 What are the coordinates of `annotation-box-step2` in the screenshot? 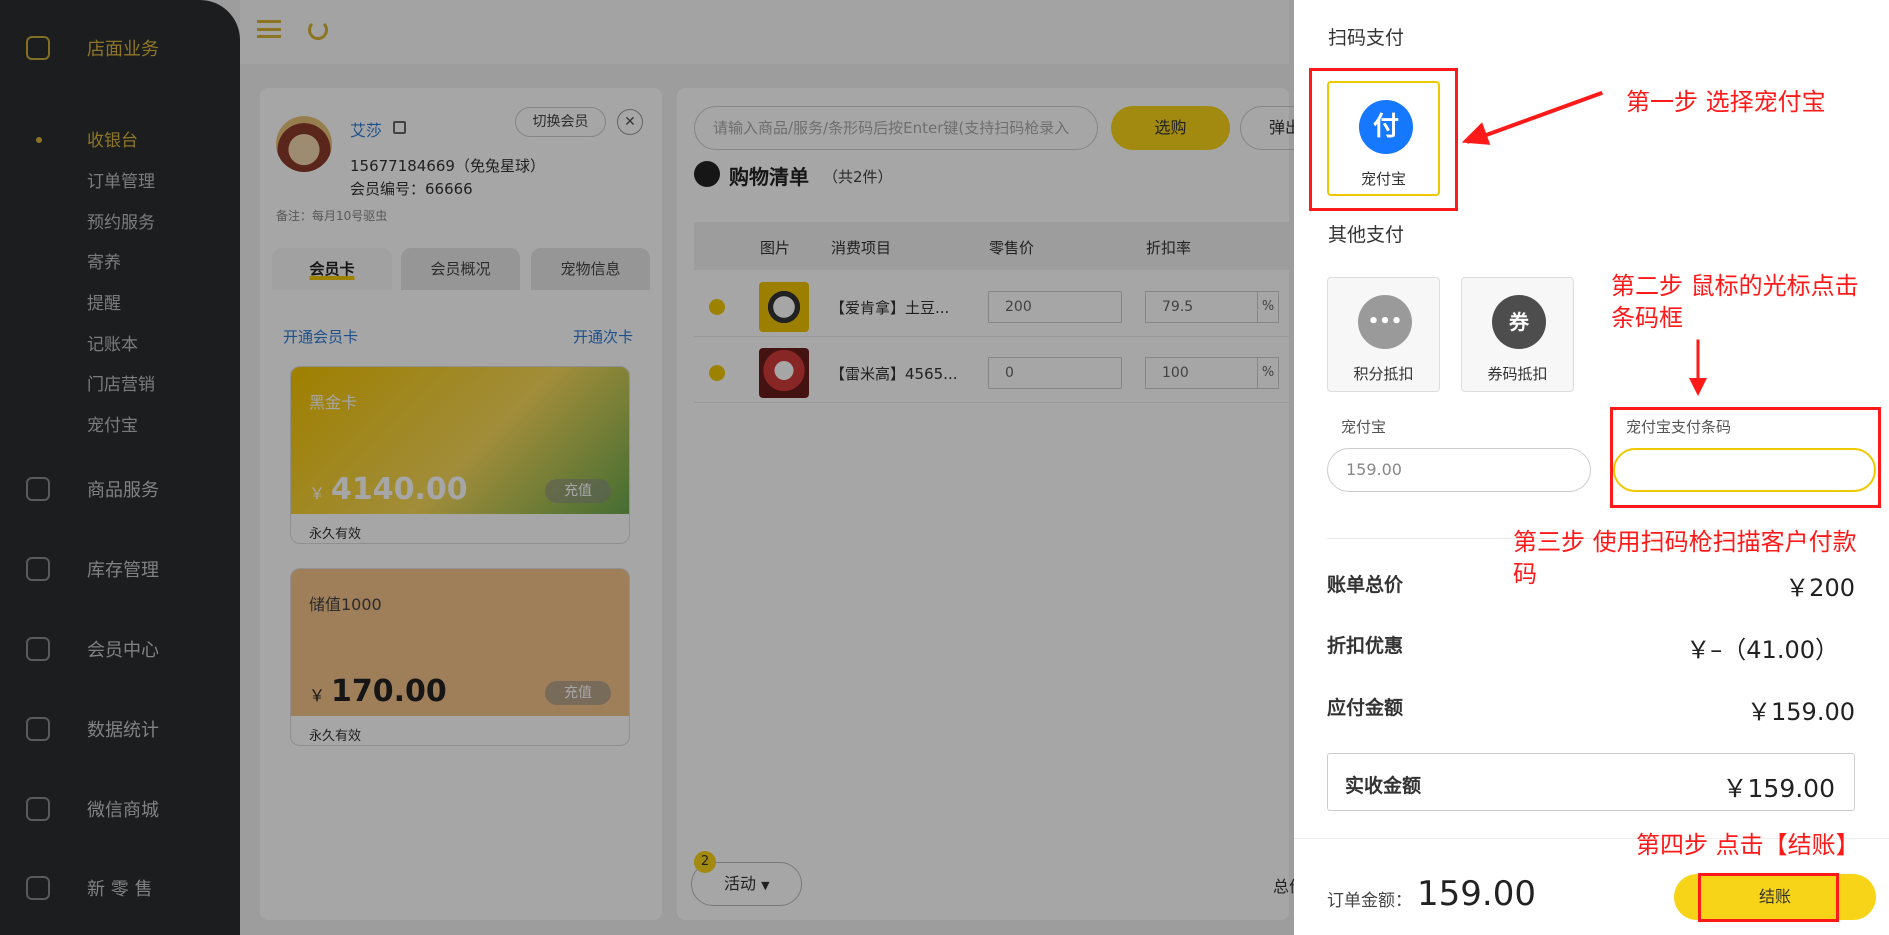 It's located at (1745, 457).